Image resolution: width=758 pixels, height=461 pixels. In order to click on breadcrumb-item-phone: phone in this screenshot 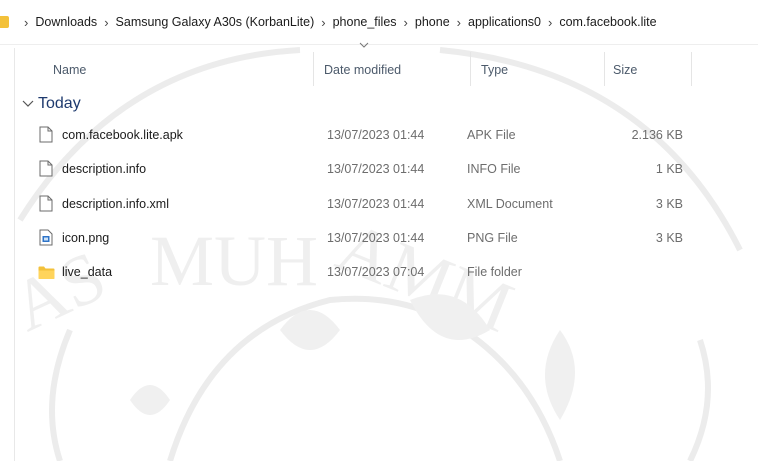, I will do `click(432, 22)`.